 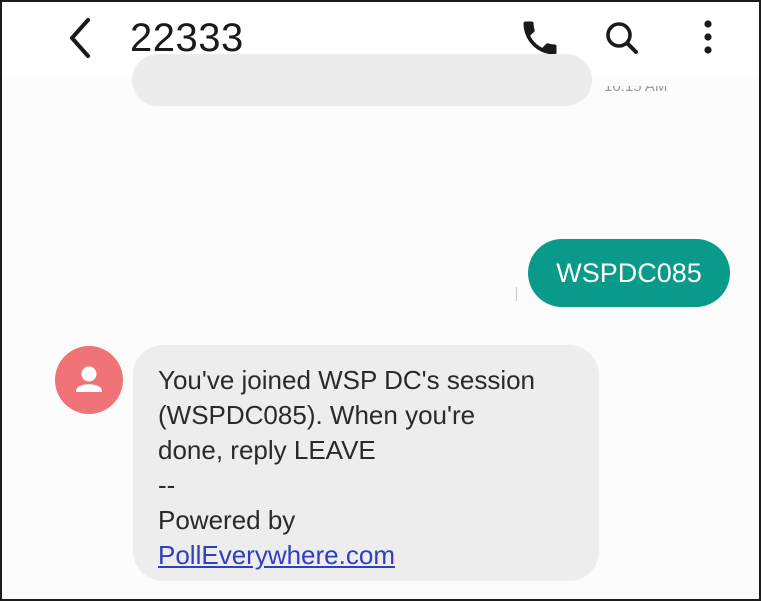 What do you see at coordinates (227, 520) in the screenshot?
I see `message-line: Powered by` at bounding box center [227, 520].